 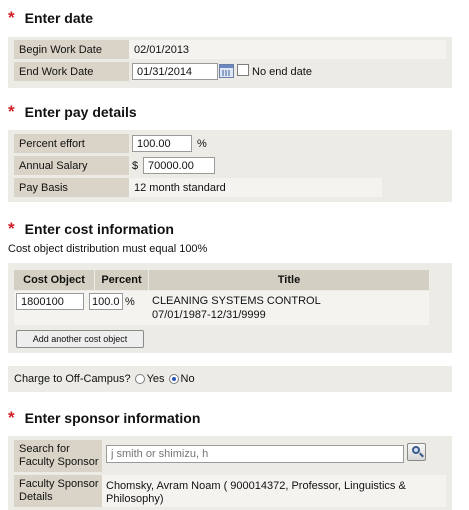 What do you see at coordinates (71, 49) in the screenshot?
I see `begin-date-label: Begin Work Date` at bounding box center [71, 49].